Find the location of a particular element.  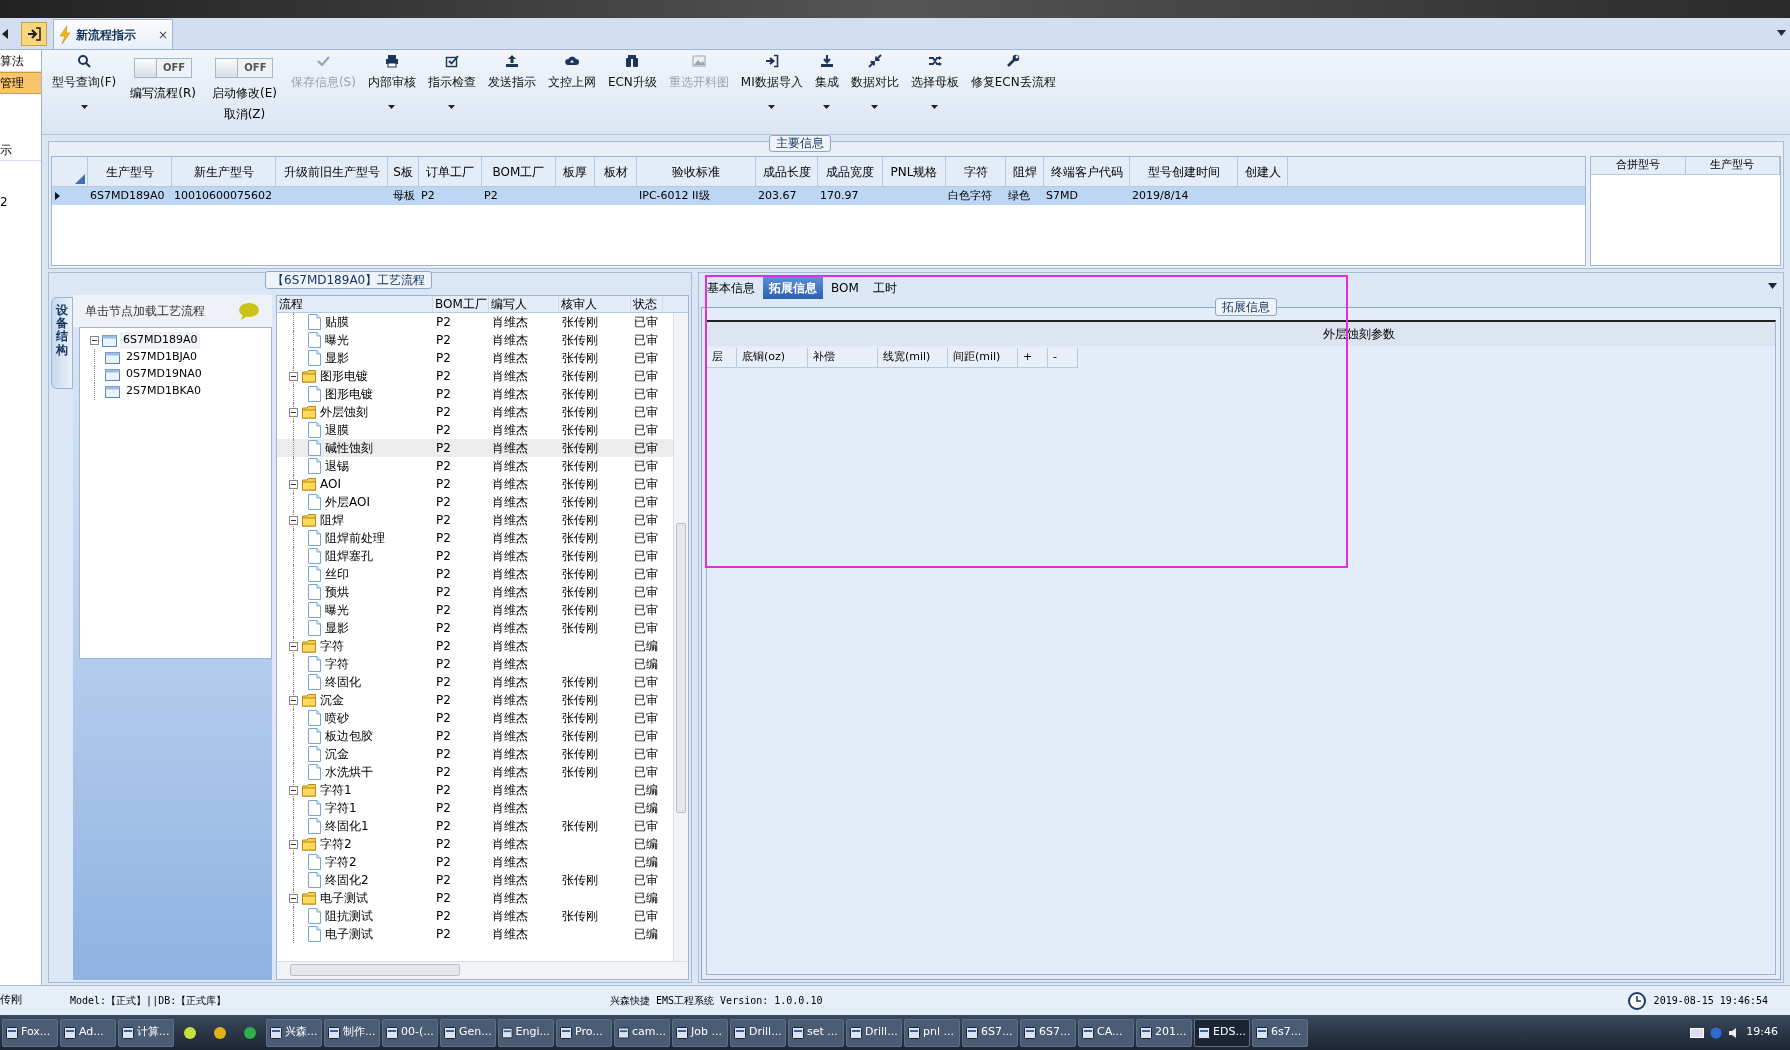

column-header: 升级前旧生产型号 is located at coordinates (332, 171).